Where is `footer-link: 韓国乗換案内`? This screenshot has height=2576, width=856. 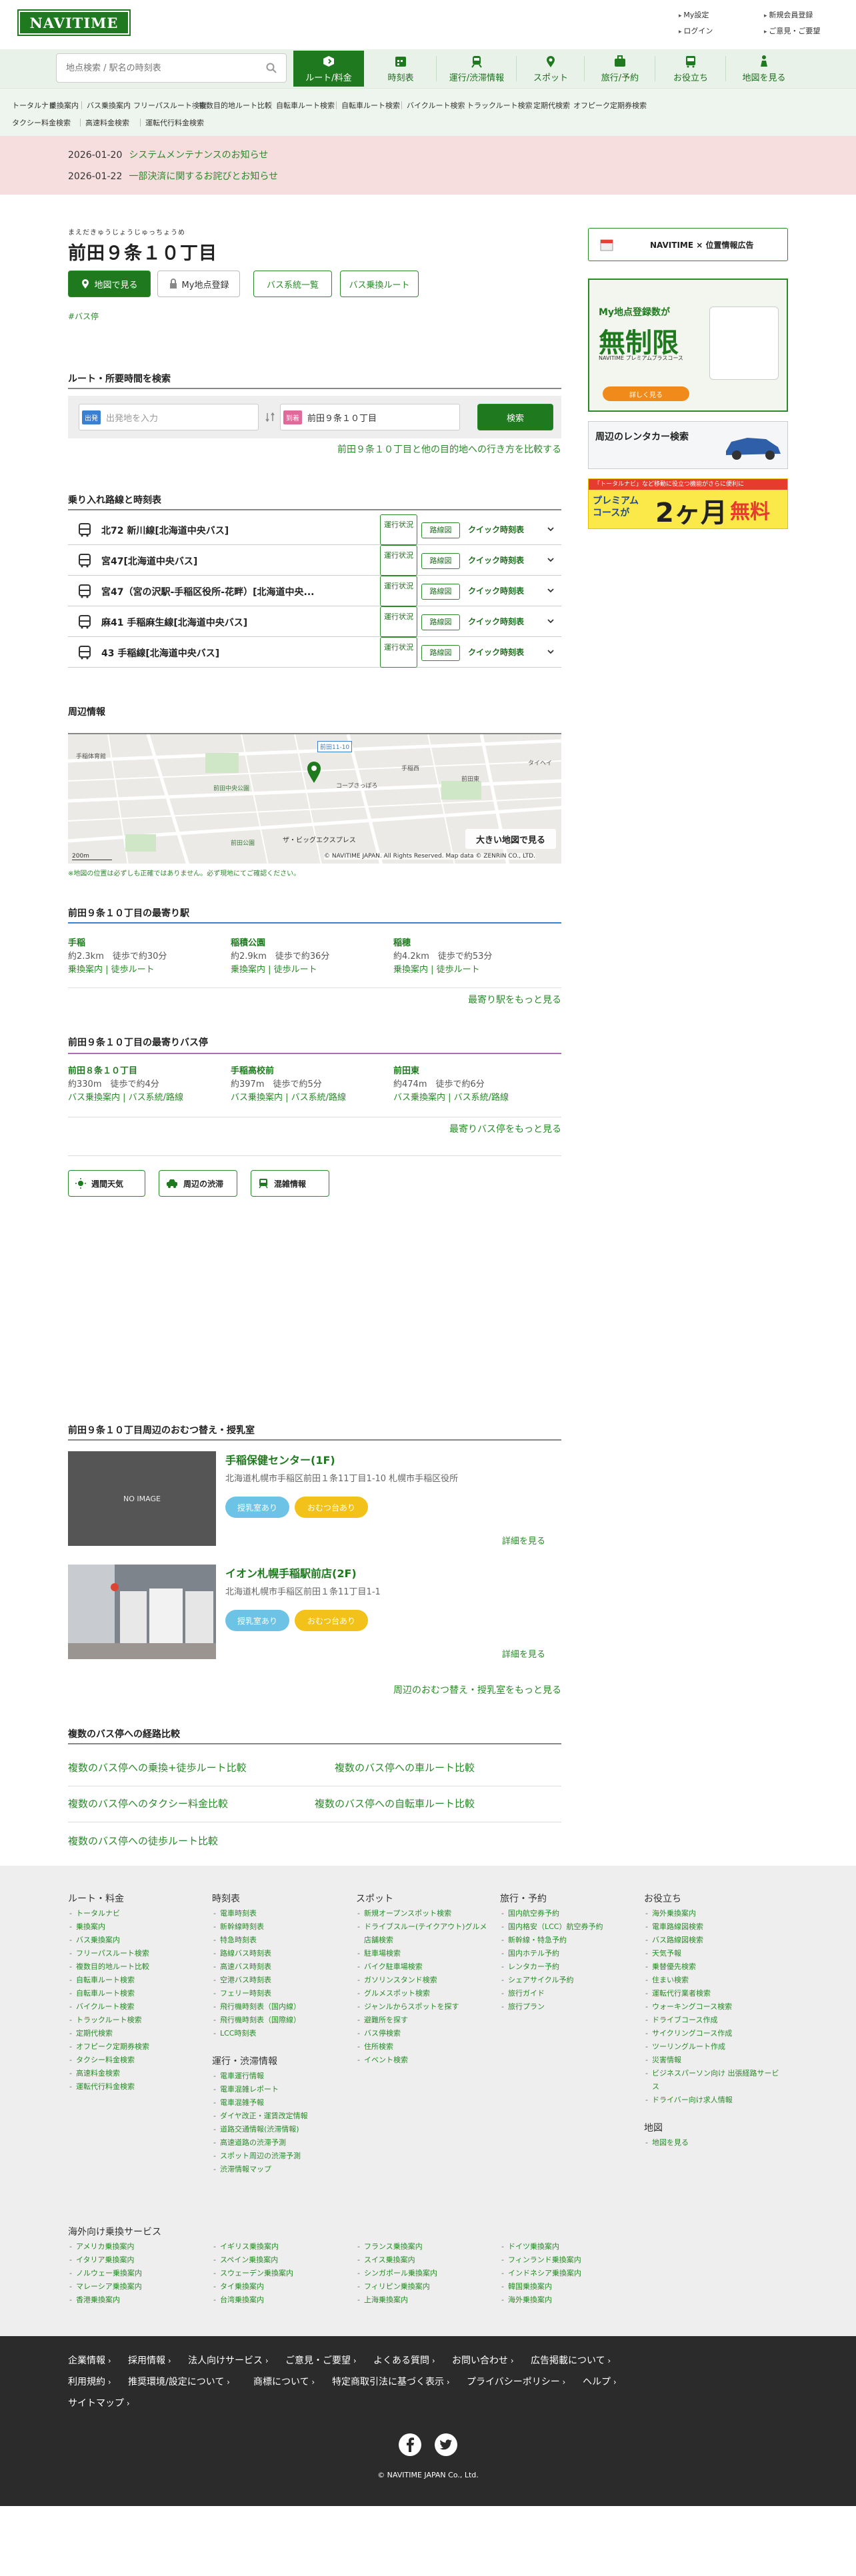 footer-link: 韓国乗換案内 is located at coordinates (566, 2286).